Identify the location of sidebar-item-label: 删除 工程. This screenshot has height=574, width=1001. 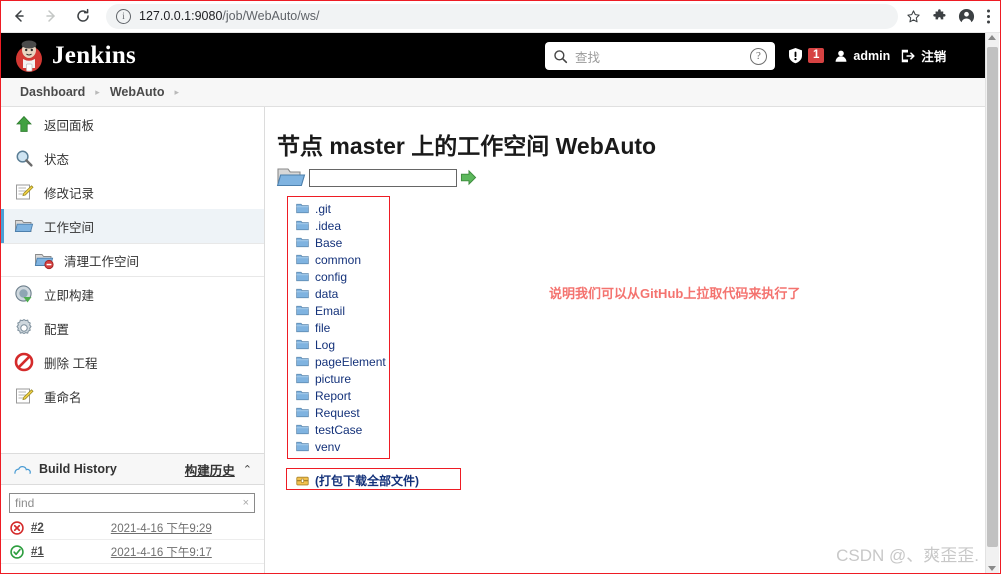
(71, 363).